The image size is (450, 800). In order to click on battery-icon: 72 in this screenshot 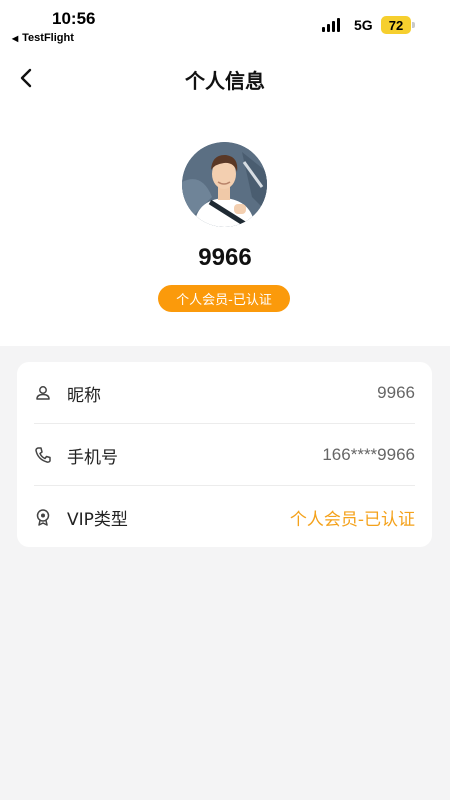, I will do `click(396, 25)`.